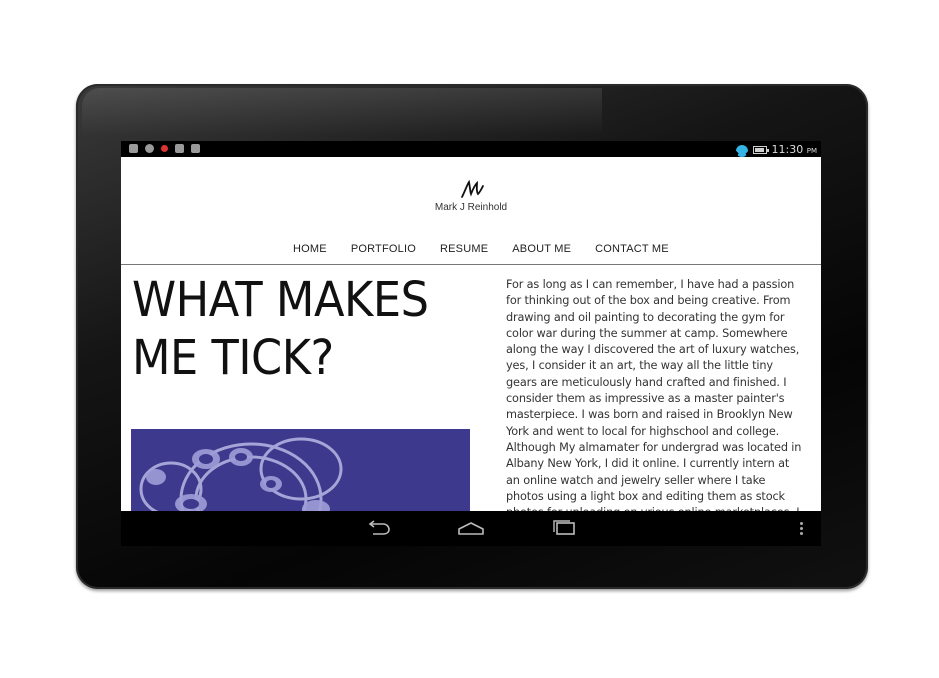 Image resolution: width=939 pixels, height=678 pixels. I want to click on nav-home: HOME, so click(310, 249).